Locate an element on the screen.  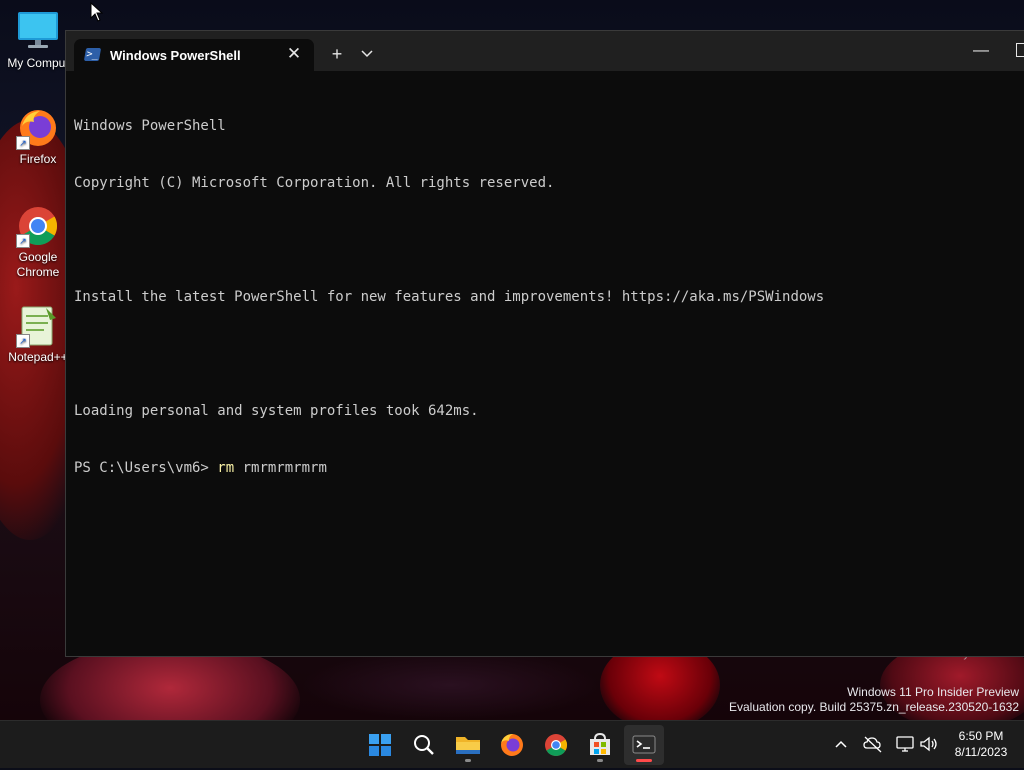
minimize-button: — is located at coordinates (981, 53).